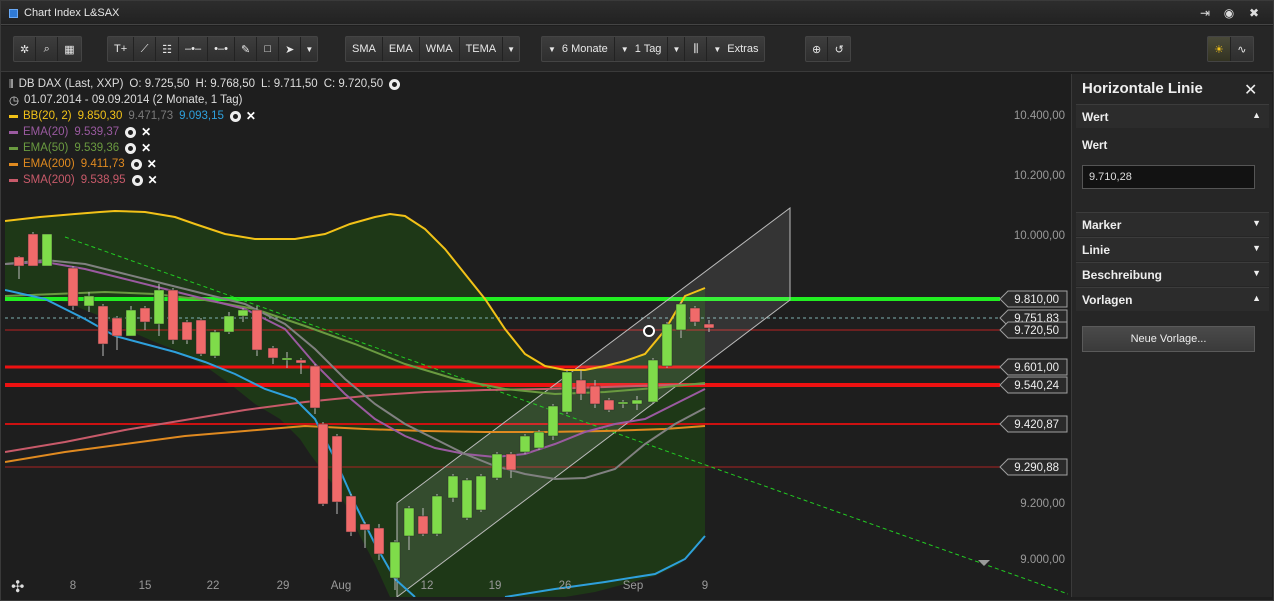 Image resolution: width=1274 pixels, height=601 pixels. What do you see at coordinates (401, 49) in the screenshot?
I see `ema-button: EMA` at bounding box center [401, 49].